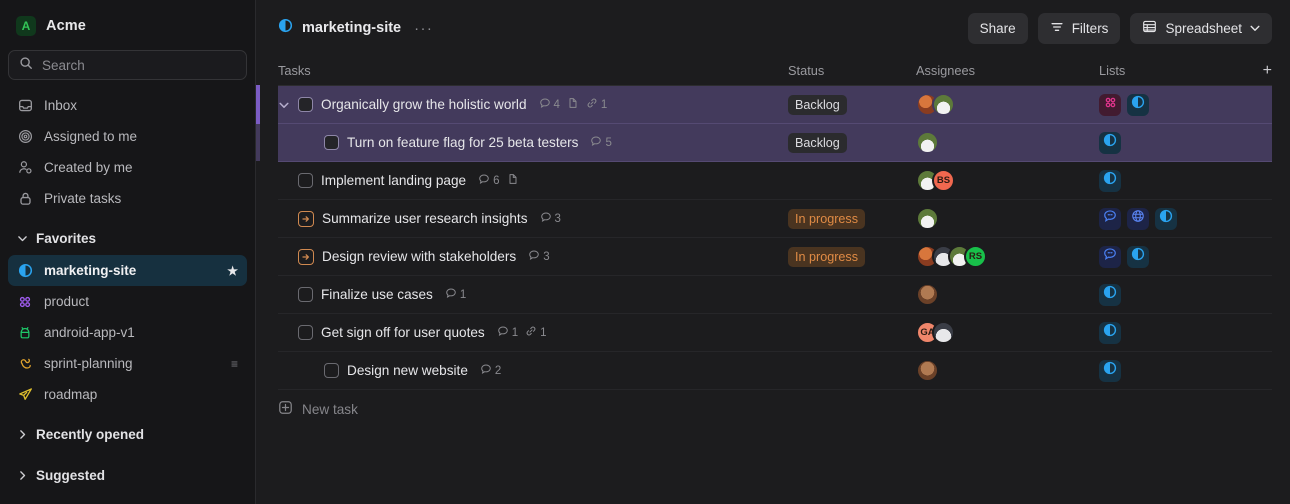 The image size is (1290, 504). I want to click on star-icon: ★, so click(232, 271).